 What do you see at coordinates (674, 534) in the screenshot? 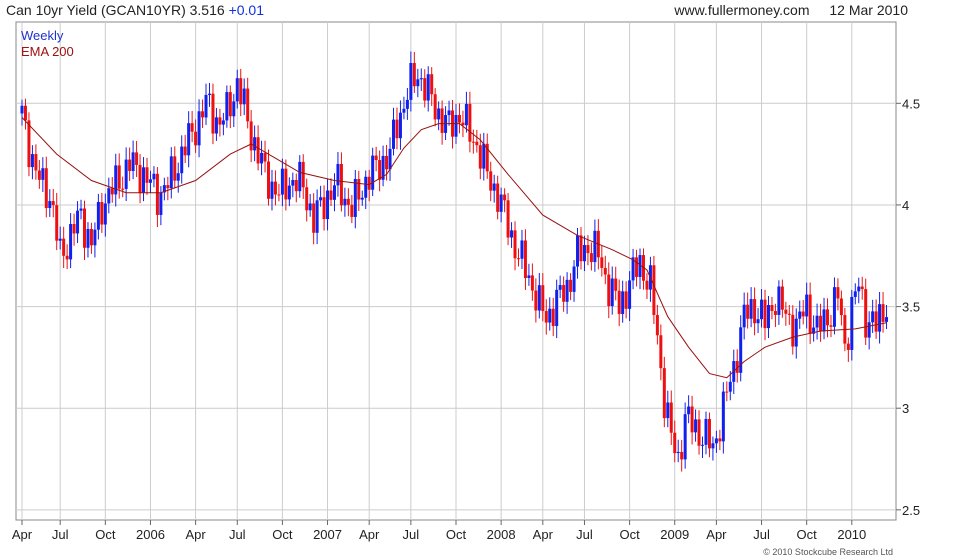
I see `x-tick-label: 2009` at bounding box center [674, 534].